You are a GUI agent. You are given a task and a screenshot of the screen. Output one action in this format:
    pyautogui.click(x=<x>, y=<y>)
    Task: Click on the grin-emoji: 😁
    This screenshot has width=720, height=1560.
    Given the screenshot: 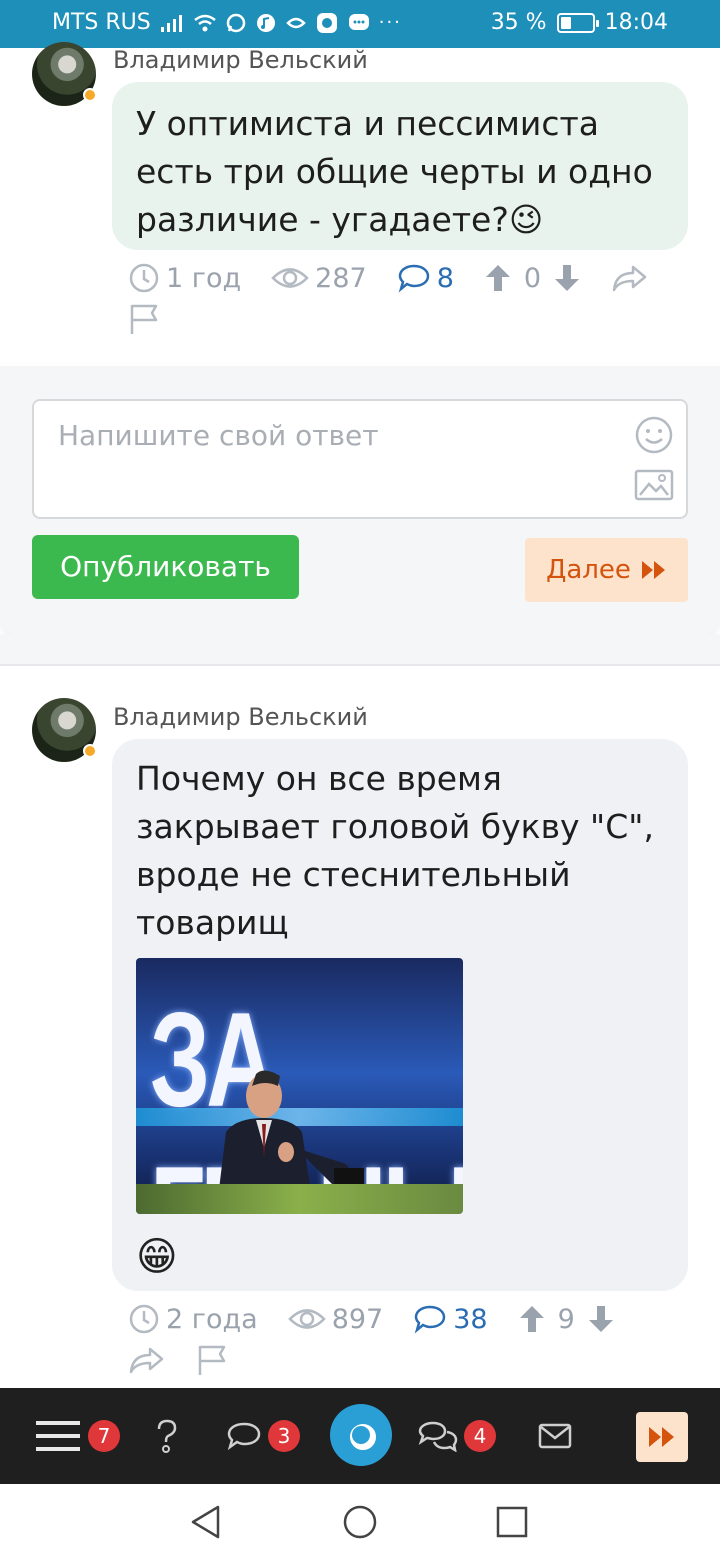 What is the action you would take?
    pyautogui.click(x=157, y=1257)
    